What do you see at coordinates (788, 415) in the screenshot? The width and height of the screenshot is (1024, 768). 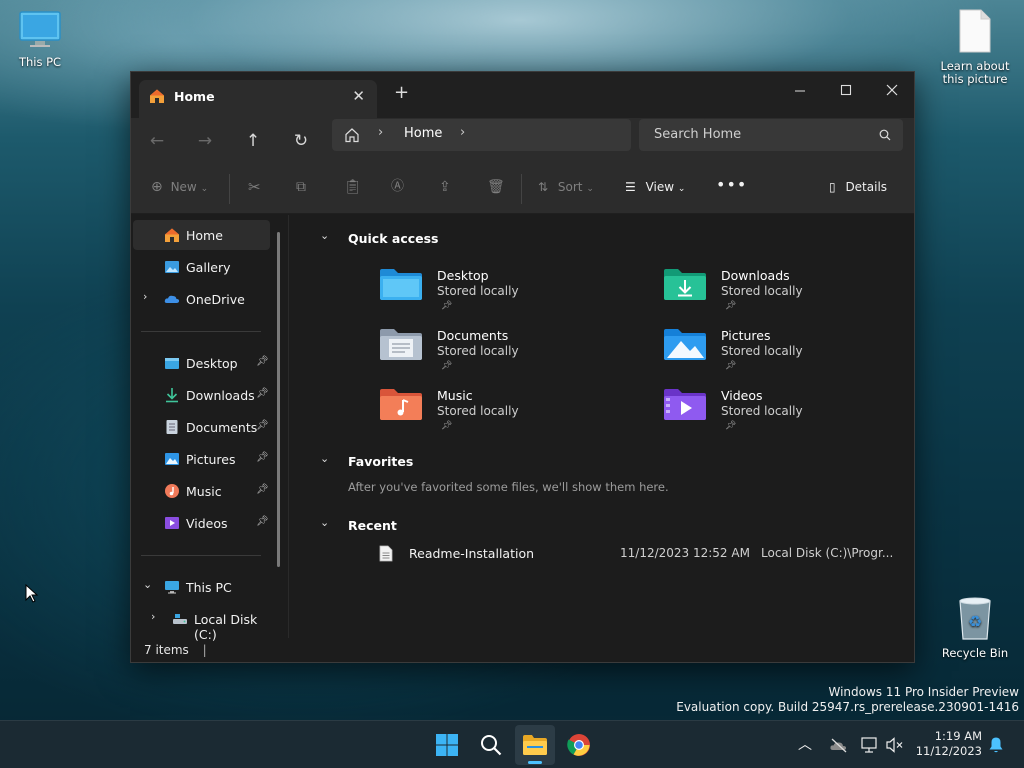 I see `quick-access-videos: Videos Stored locally 📌︎` at bounding box center [788, 415].